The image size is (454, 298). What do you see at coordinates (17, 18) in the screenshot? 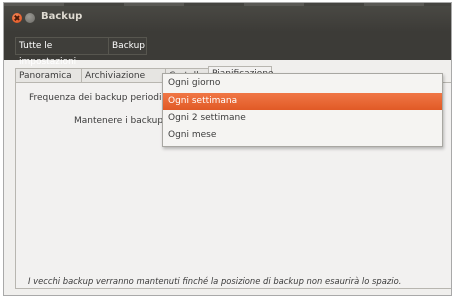
I see `close-icon` at bounding box center [17, 18].